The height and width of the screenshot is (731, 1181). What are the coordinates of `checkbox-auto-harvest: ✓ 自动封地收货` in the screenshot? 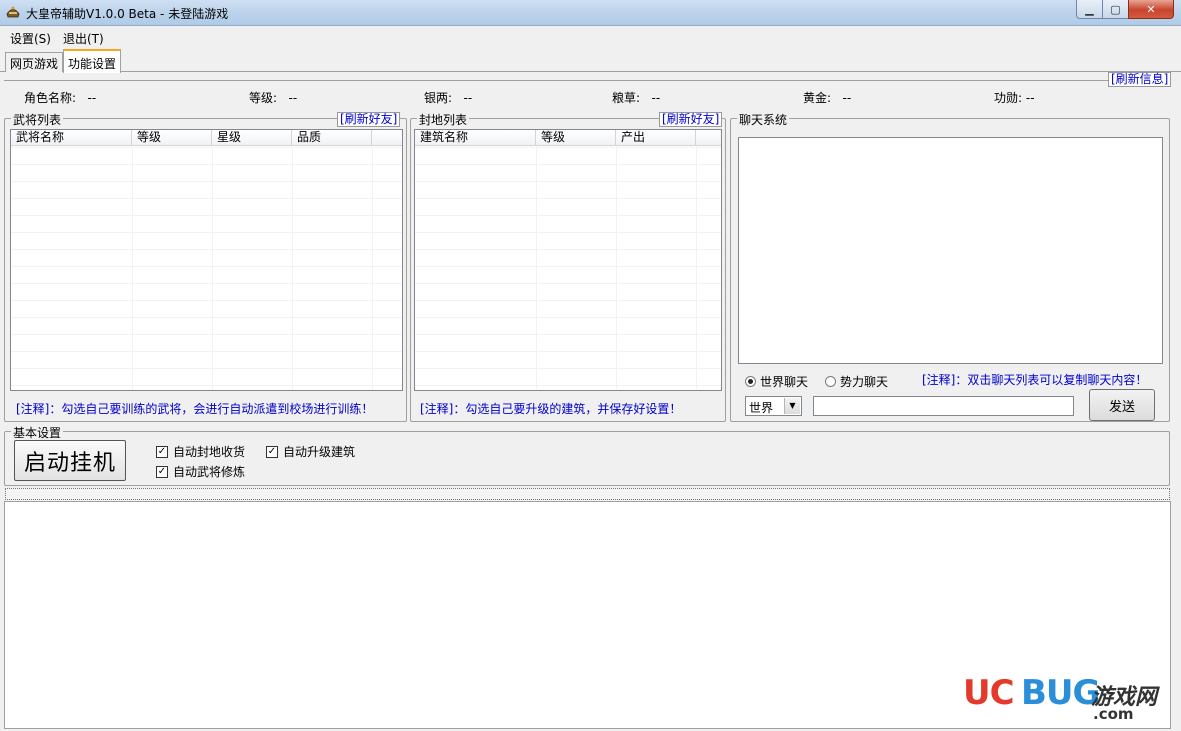 It's located at (200, 451).